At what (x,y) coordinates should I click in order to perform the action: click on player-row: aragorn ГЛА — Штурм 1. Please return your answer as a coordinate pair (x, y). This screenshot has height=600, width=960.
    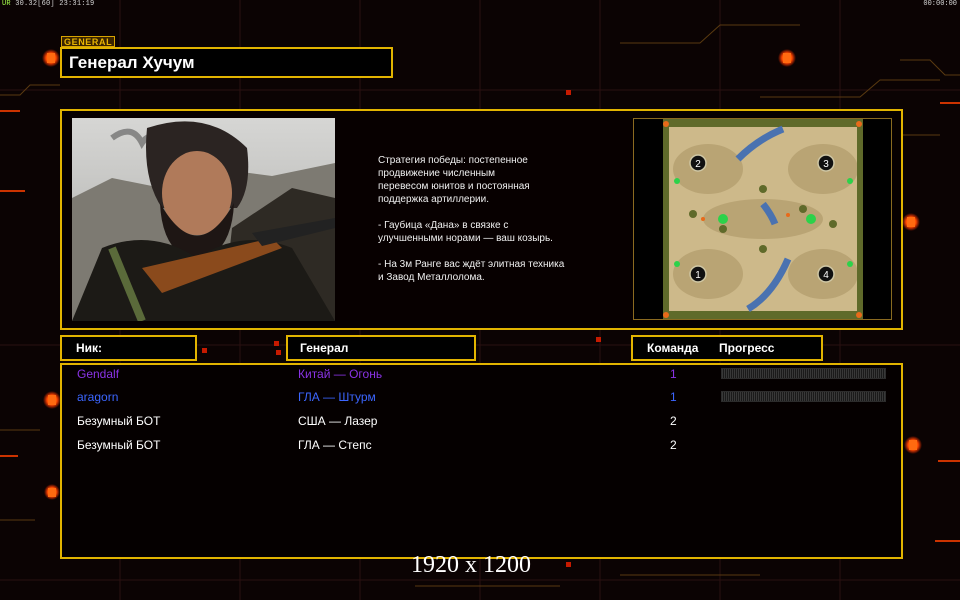
    Looking at the image, I should click on (481, 397).